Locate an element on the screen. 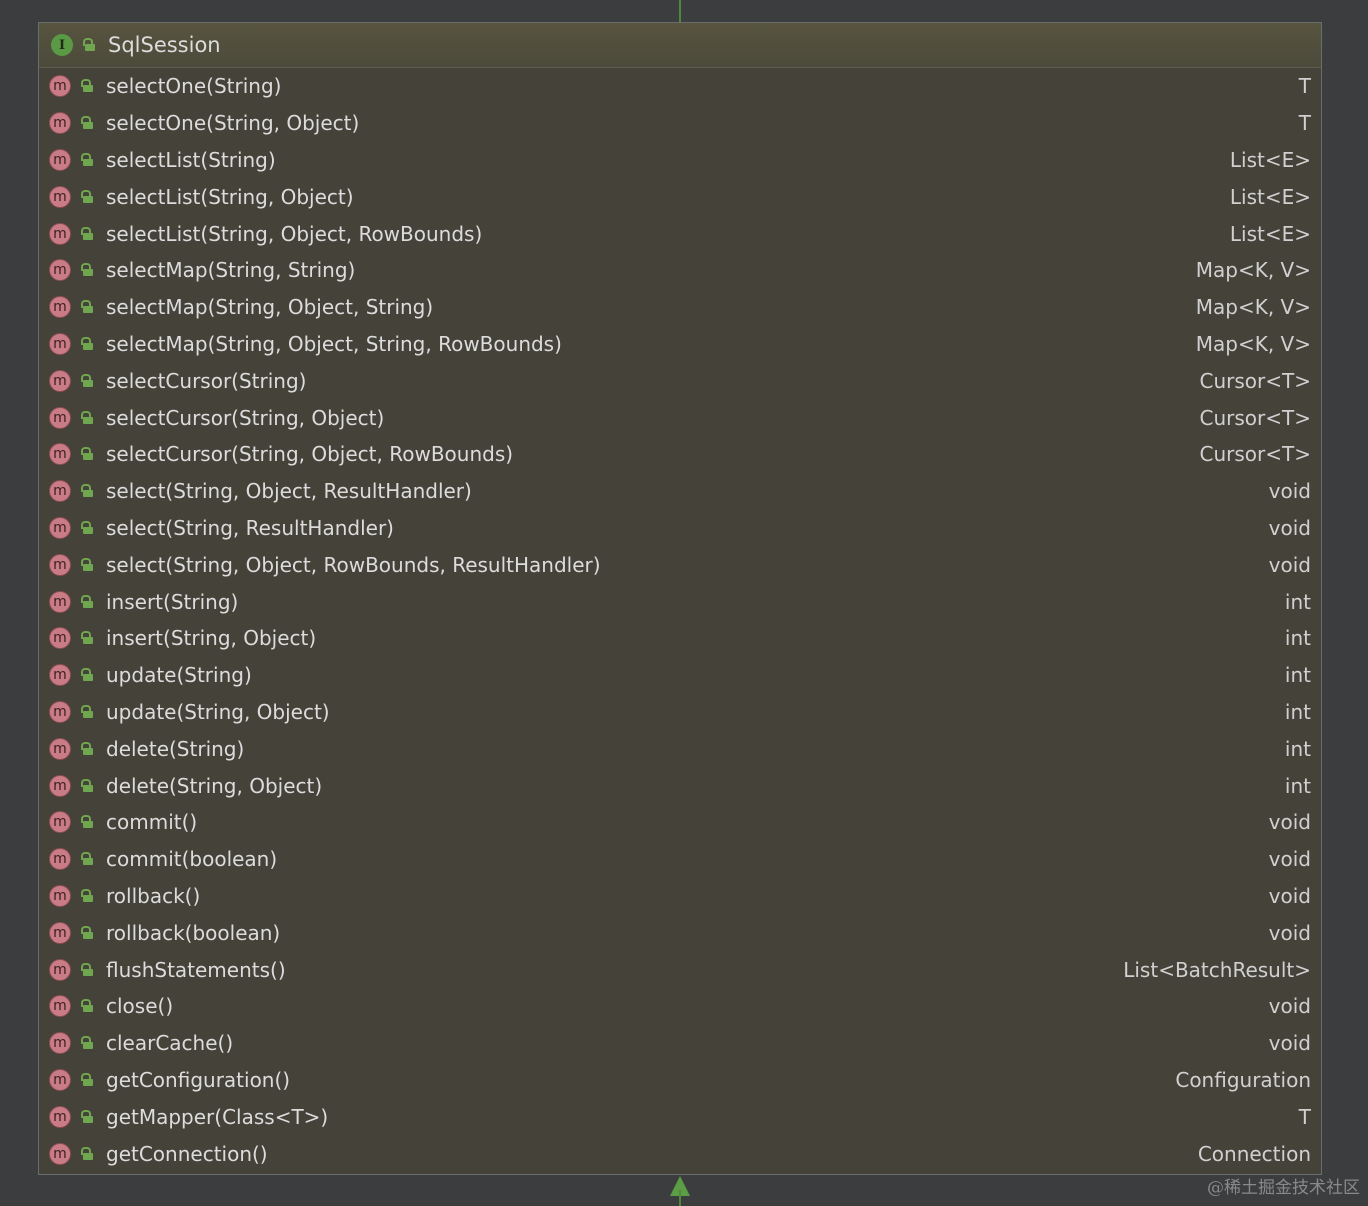 This screenshot has height=1206, width=1368. method-row: m update(String, Object) int is located at coordinates (680, 712).